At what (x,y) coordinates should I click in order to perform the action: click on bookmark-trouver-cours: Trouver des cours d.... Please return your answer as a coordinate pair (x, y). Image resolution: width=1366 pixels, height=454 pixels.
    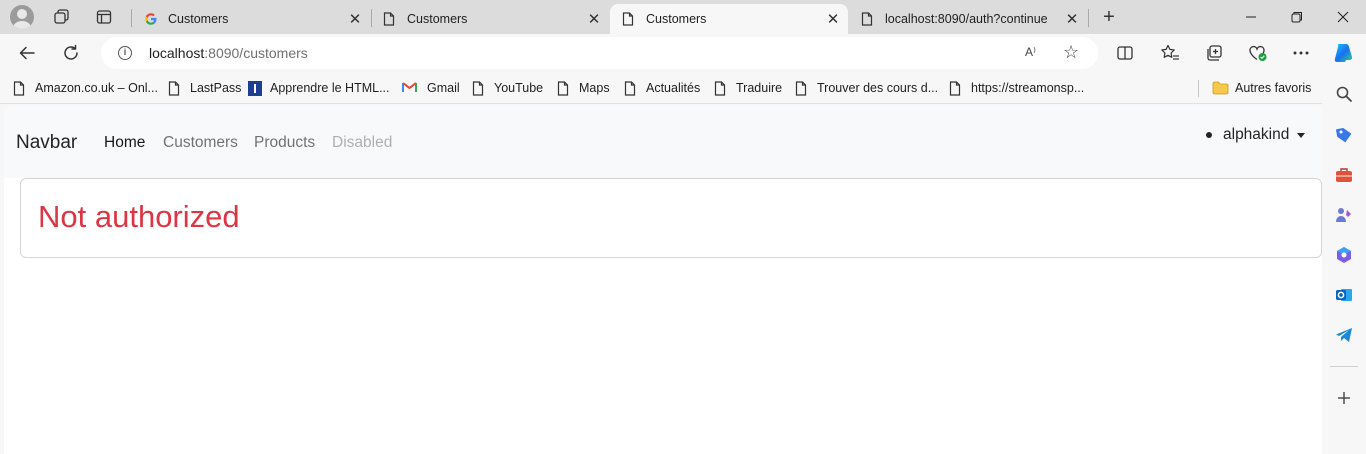
    Looking at the image, I should click on (866, 88).